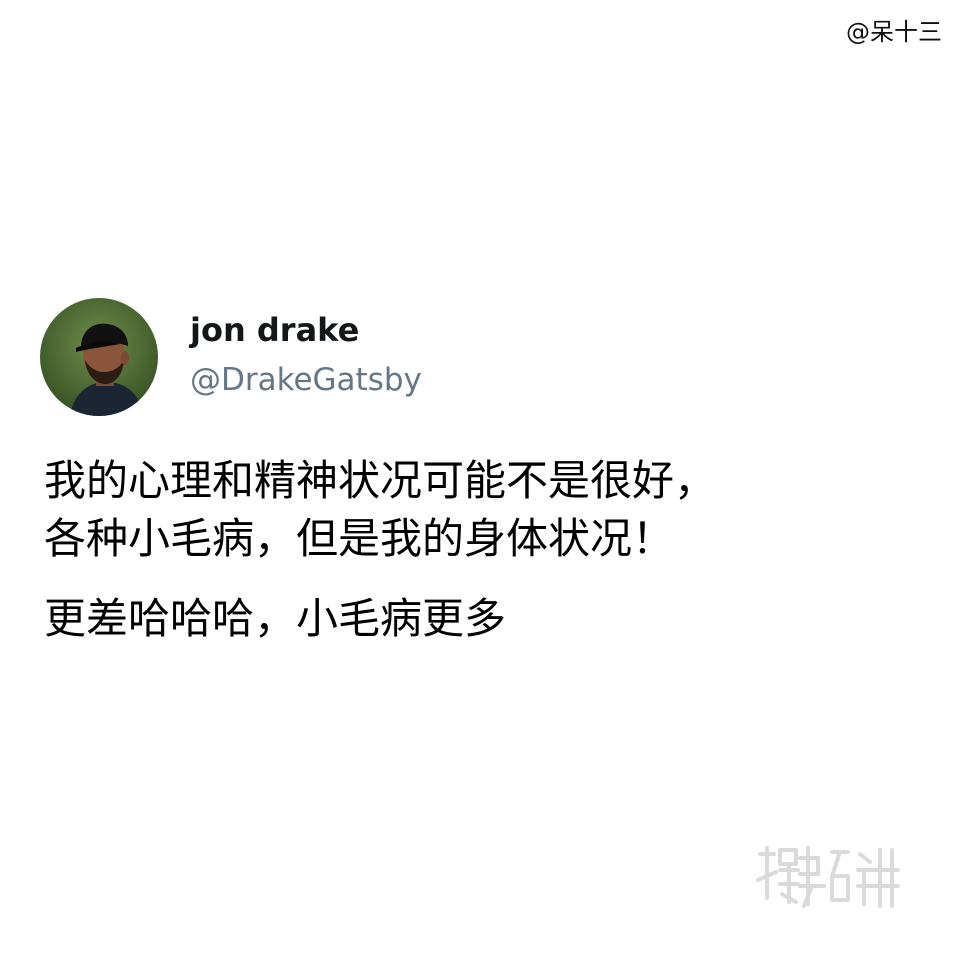  I want to click on tweet-header: jon drake @DrakeGatsby, so click(231, 357).